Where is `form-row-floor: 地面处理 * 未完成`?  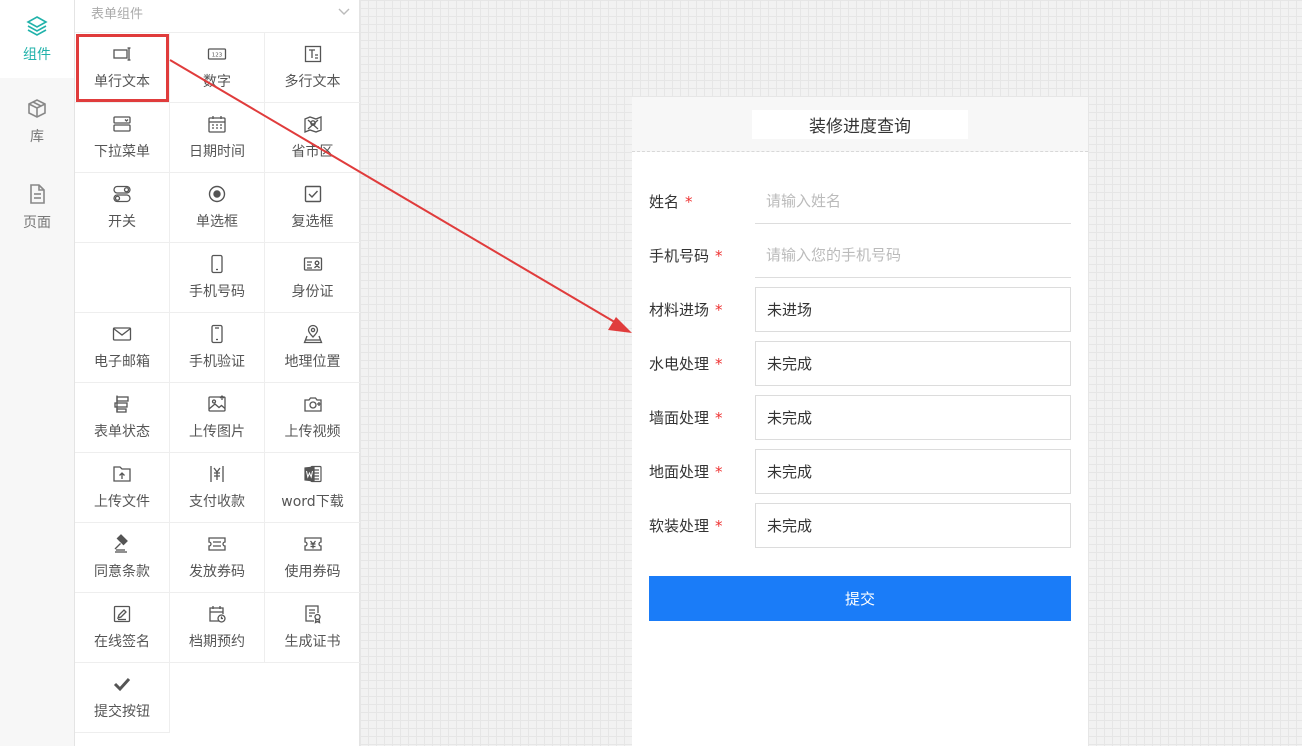
form-row-floor: 地面处理 * 未完成 is located at coordinates (860, 471).